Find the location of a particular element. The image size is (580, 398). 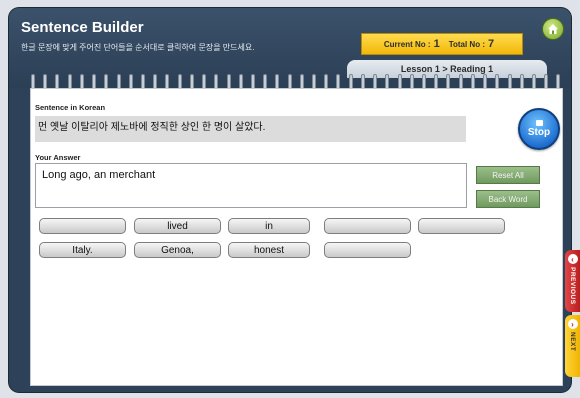

word-chip: in is located at coordinates (269, 226).